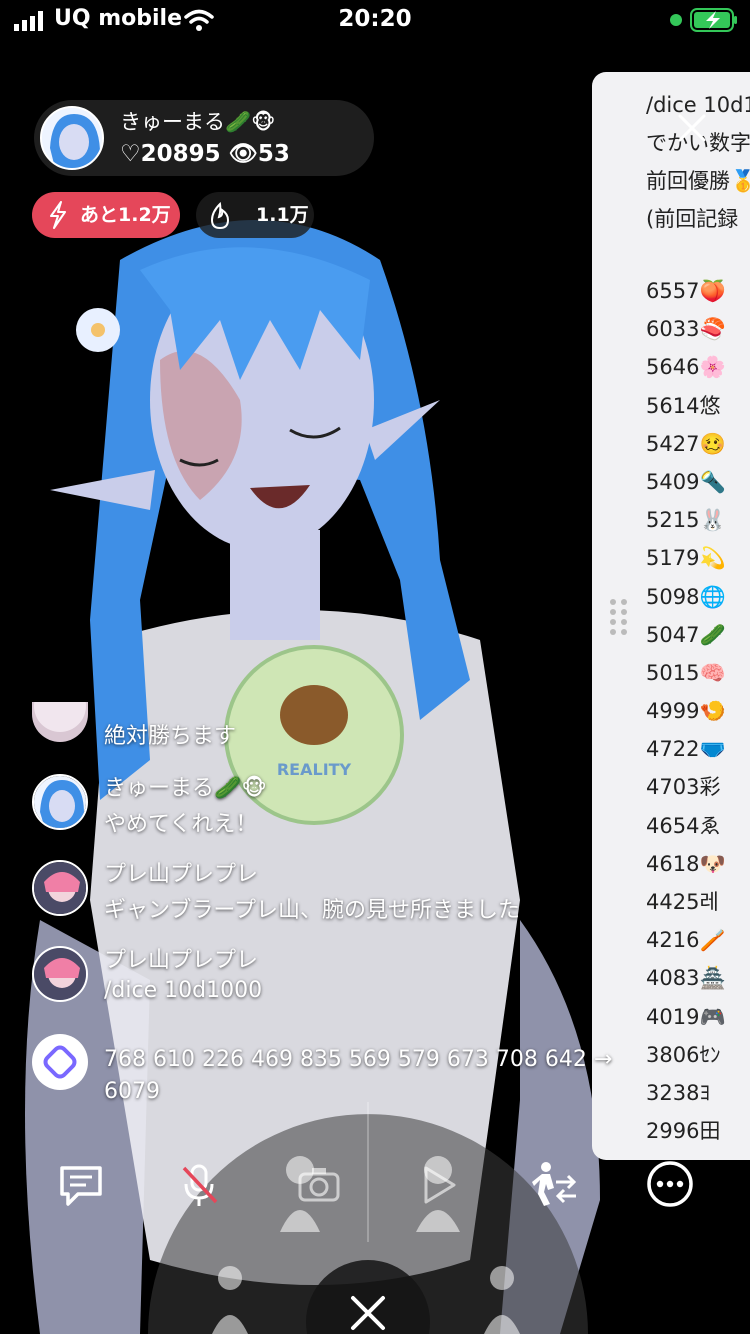 The height and width of the screenshot is (1334, 750). I want to click on host-stats: ♡20895 👁53, so click(209, 153).